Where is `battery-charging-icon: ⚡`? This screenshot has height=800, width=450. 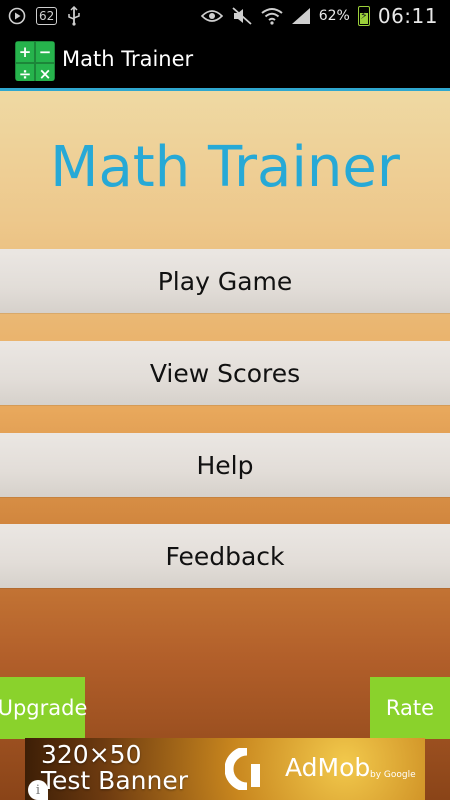
battery-charging-icon: ⚡ is located at coordinates (363, 16).